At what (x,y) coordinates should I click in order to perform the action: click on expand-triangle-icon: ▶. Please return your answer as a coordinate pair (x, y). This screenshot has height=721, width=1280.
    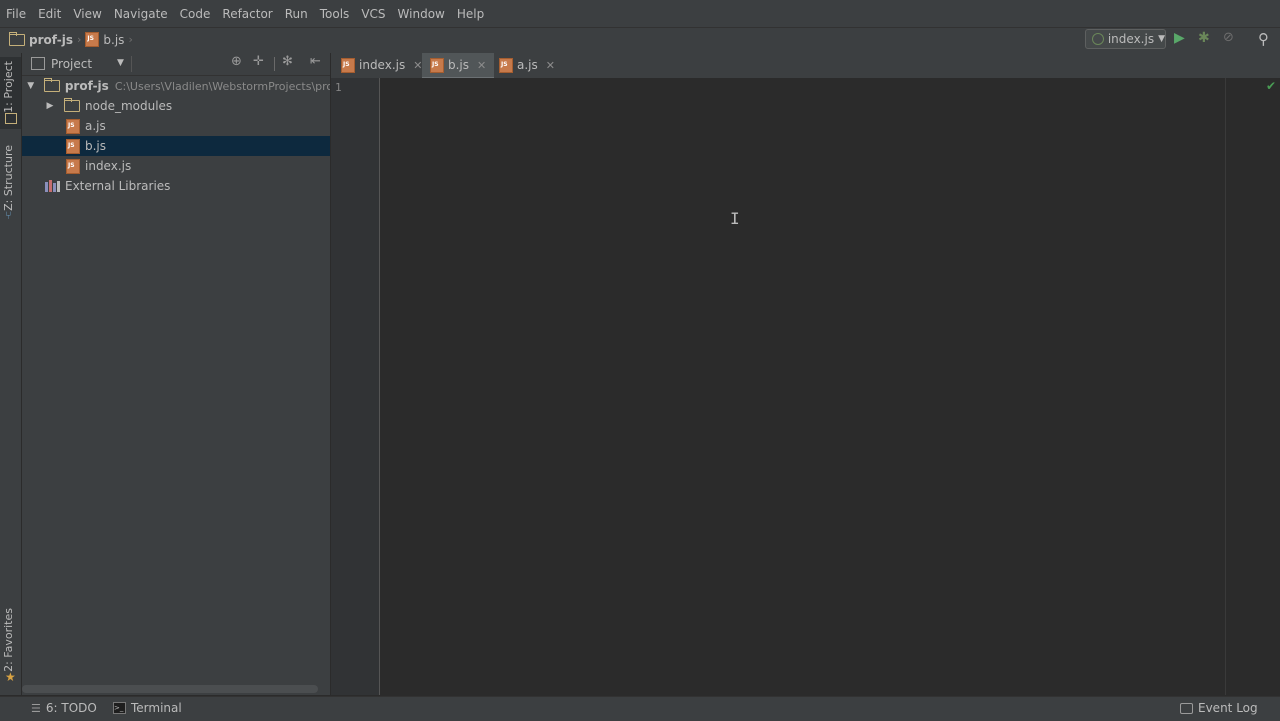
    Looking at the image, I should click on (50, 106).